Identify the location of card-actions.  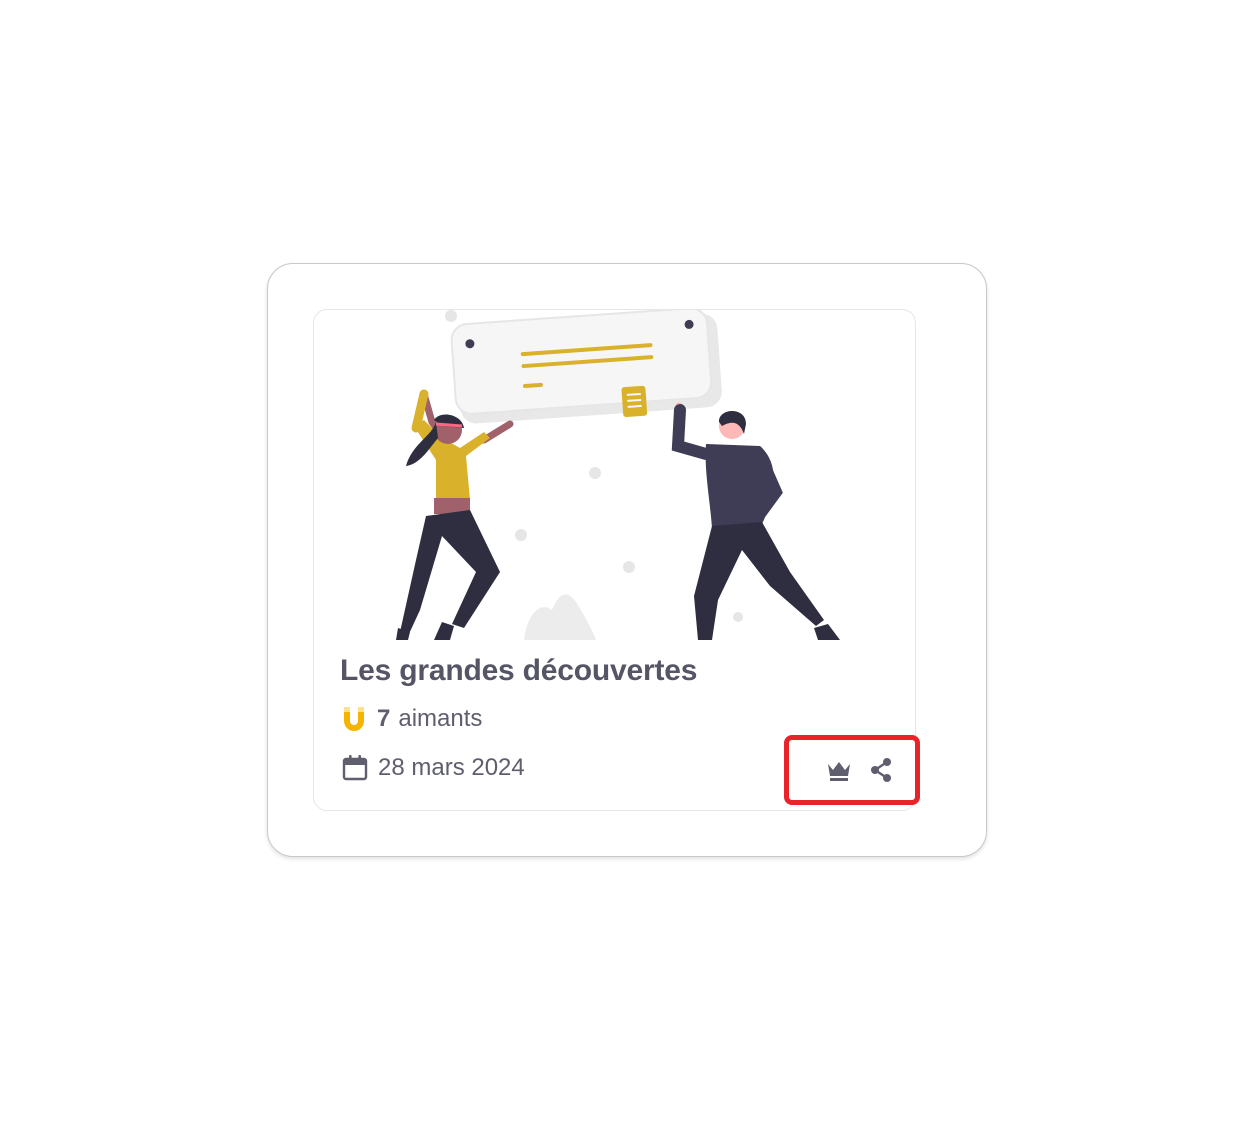
(852, 770).